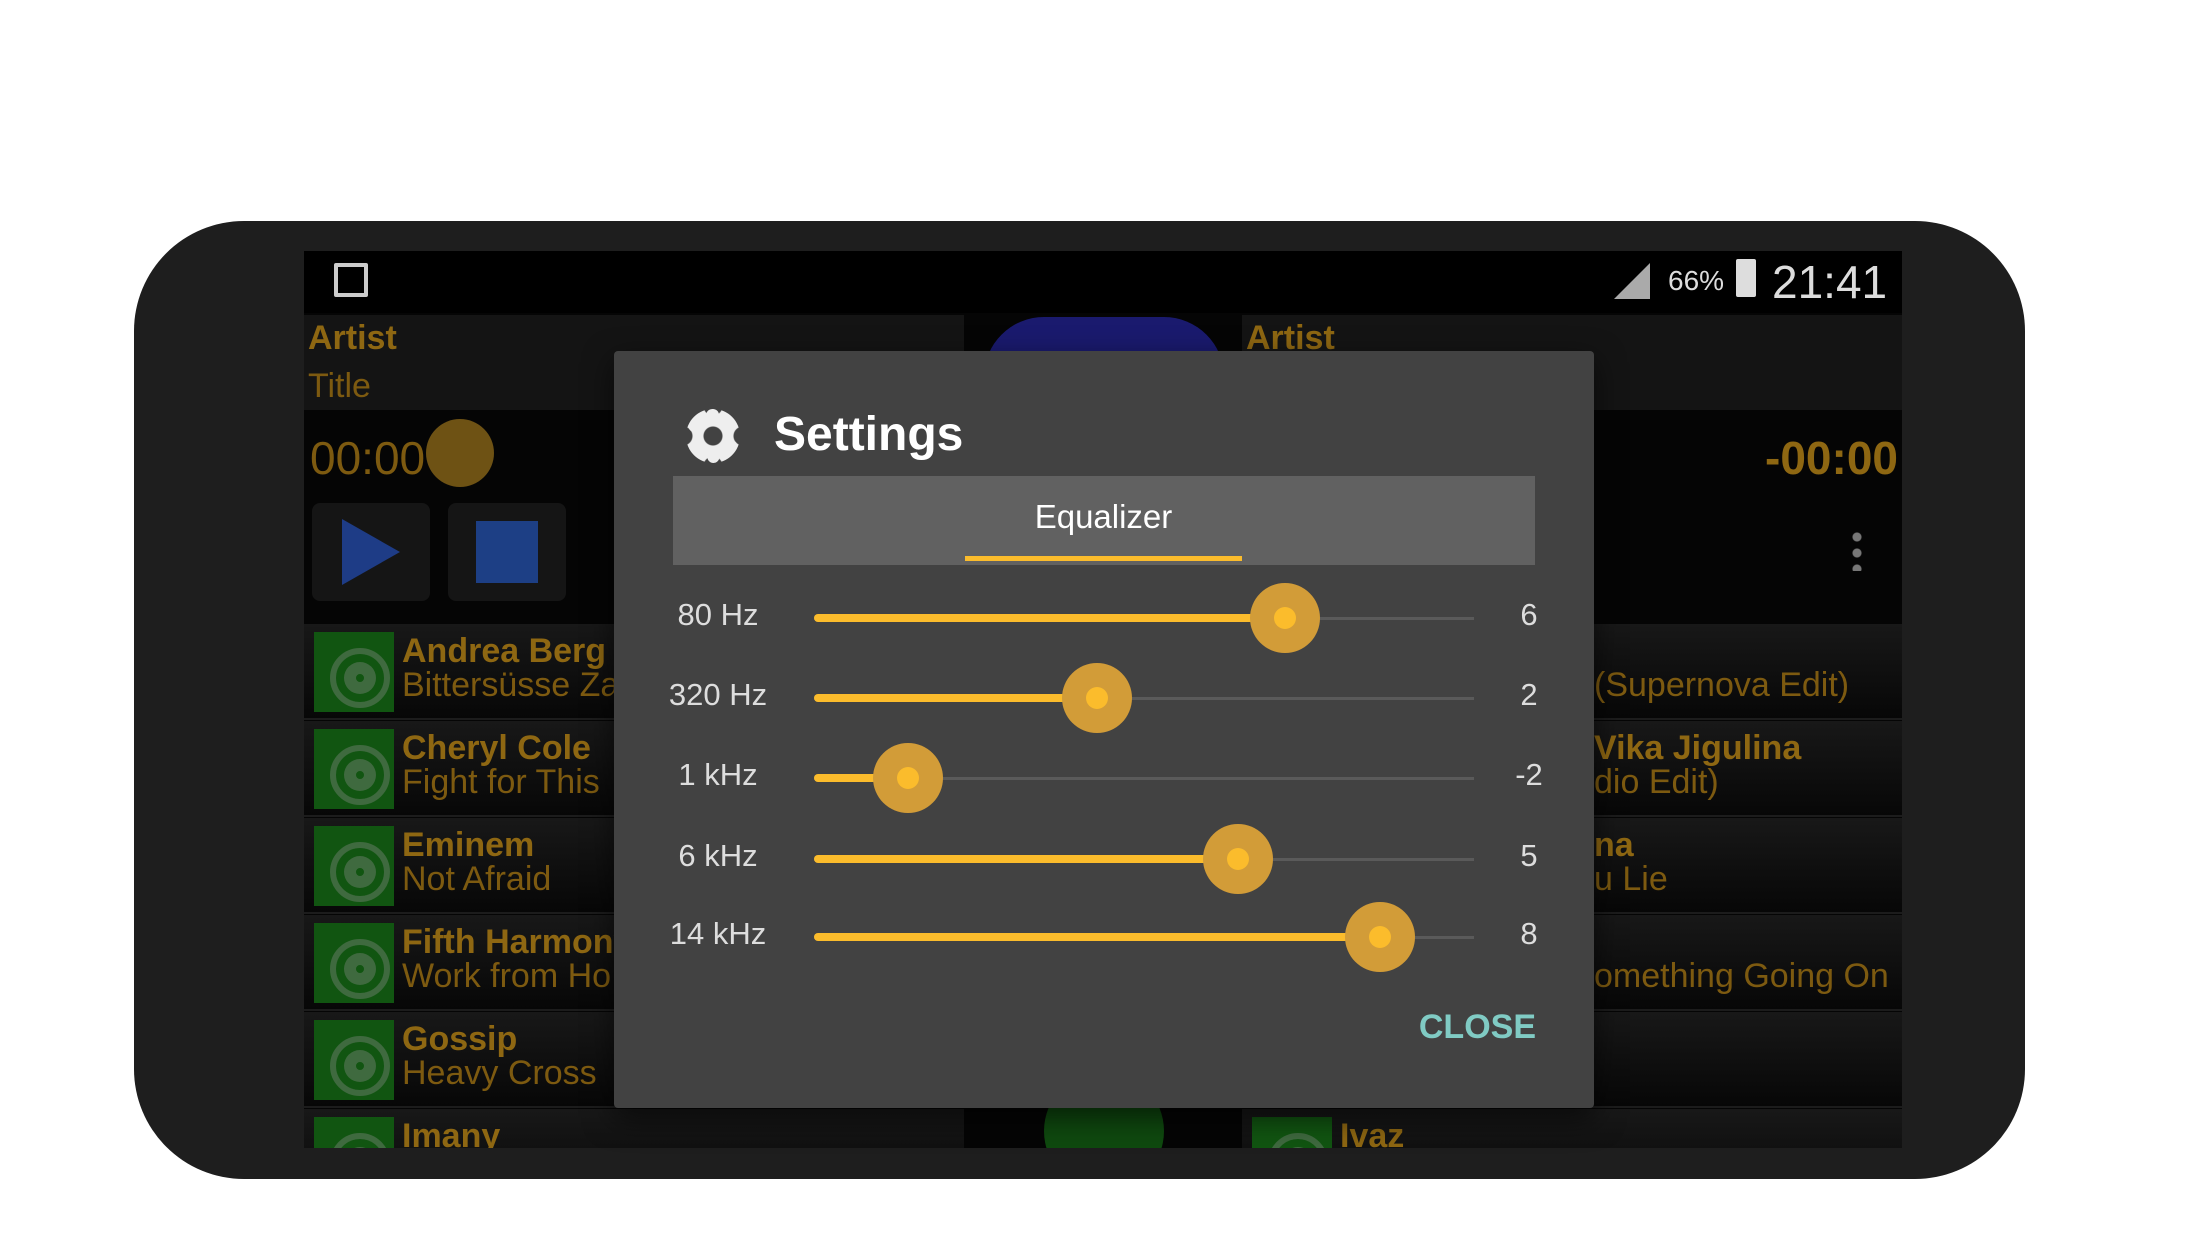 The height and width of the screenshot is (1242, 2208). I want to click on list-item: Ivaz, so click(1572, 1128).